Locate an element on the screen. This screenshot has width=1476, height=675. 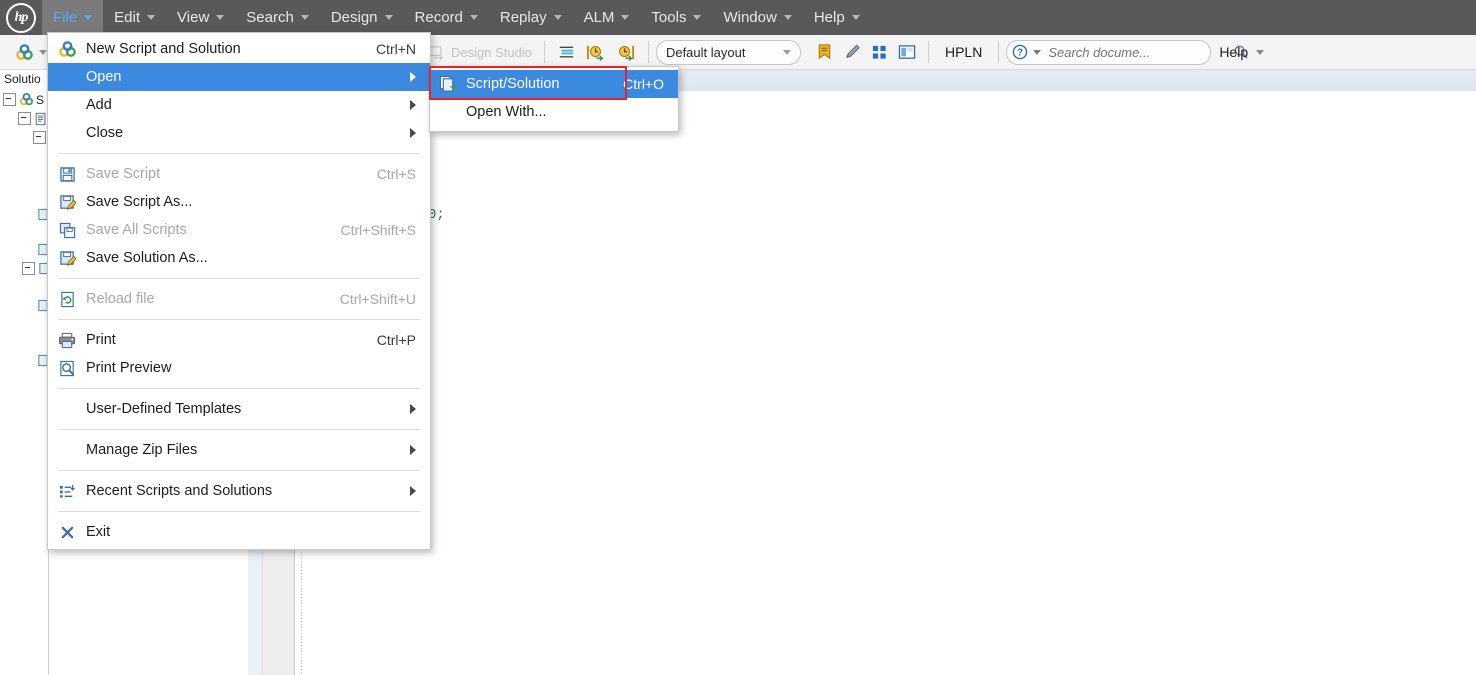
menu-tools: Tools is located at coordinates (676, 17).